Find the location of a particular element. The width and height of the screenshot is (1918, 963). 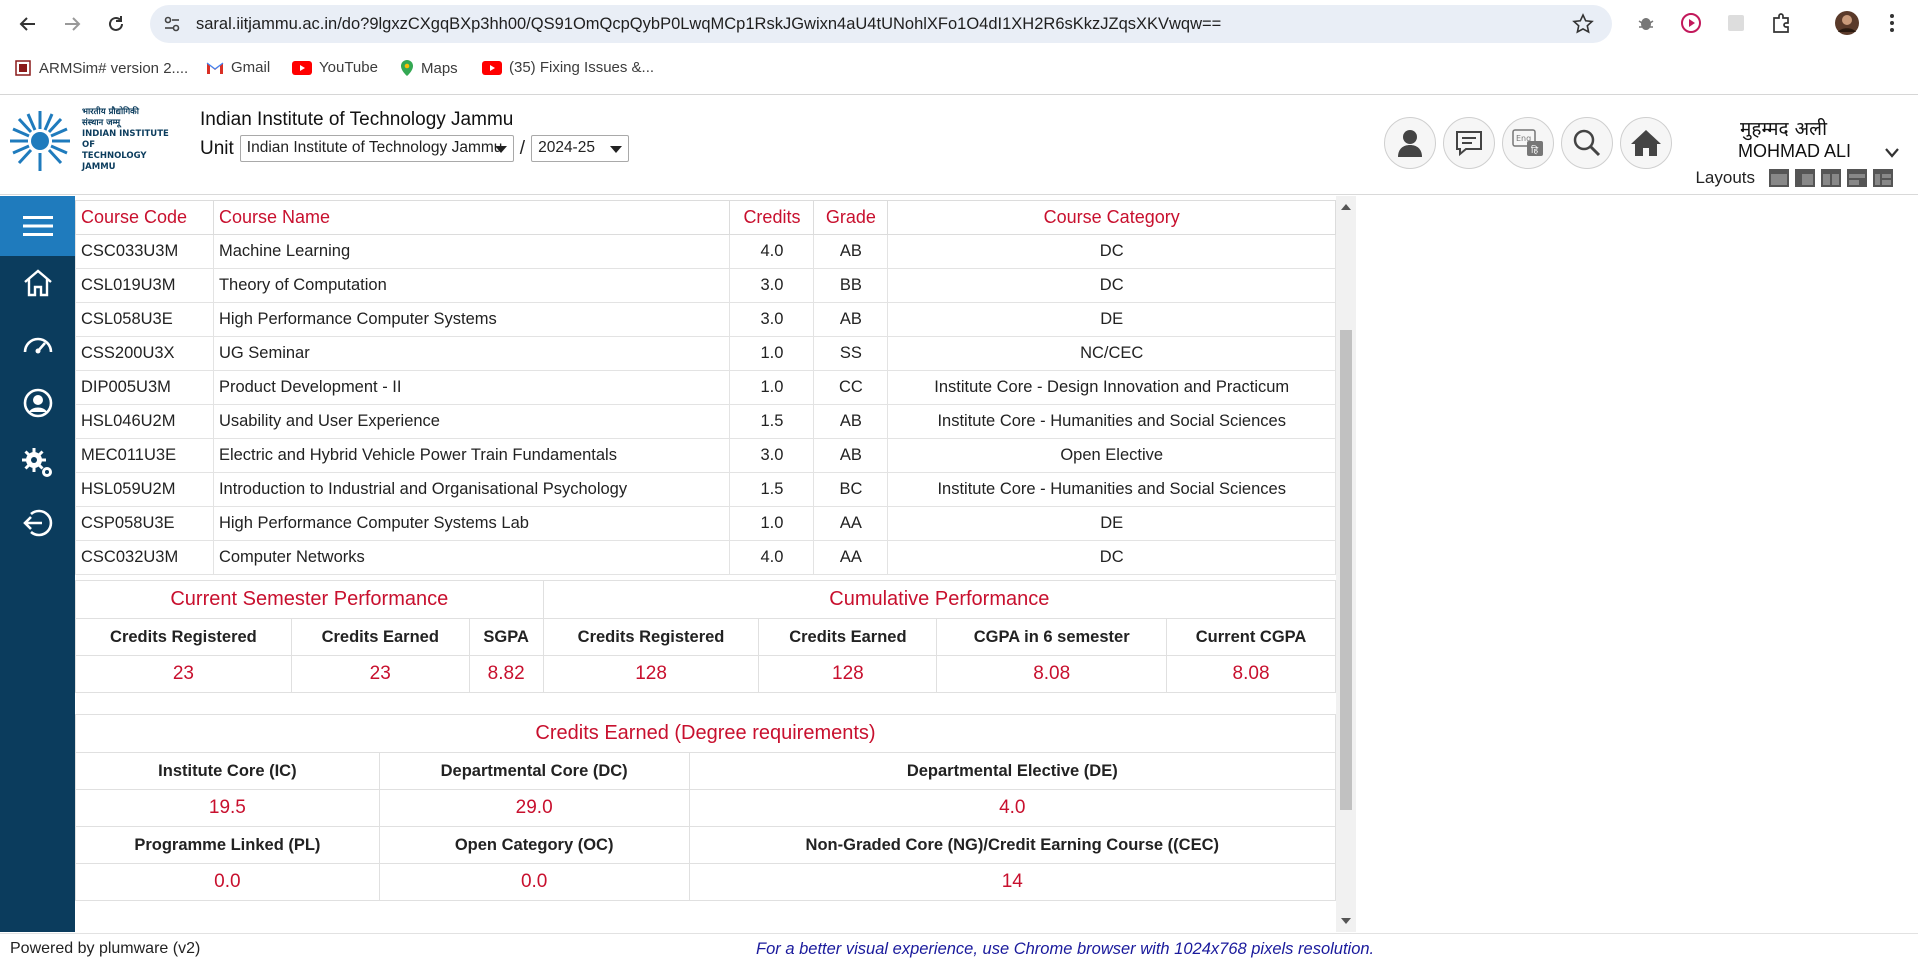

sgpa-label: SGPA is located at coordinates (506, 637).